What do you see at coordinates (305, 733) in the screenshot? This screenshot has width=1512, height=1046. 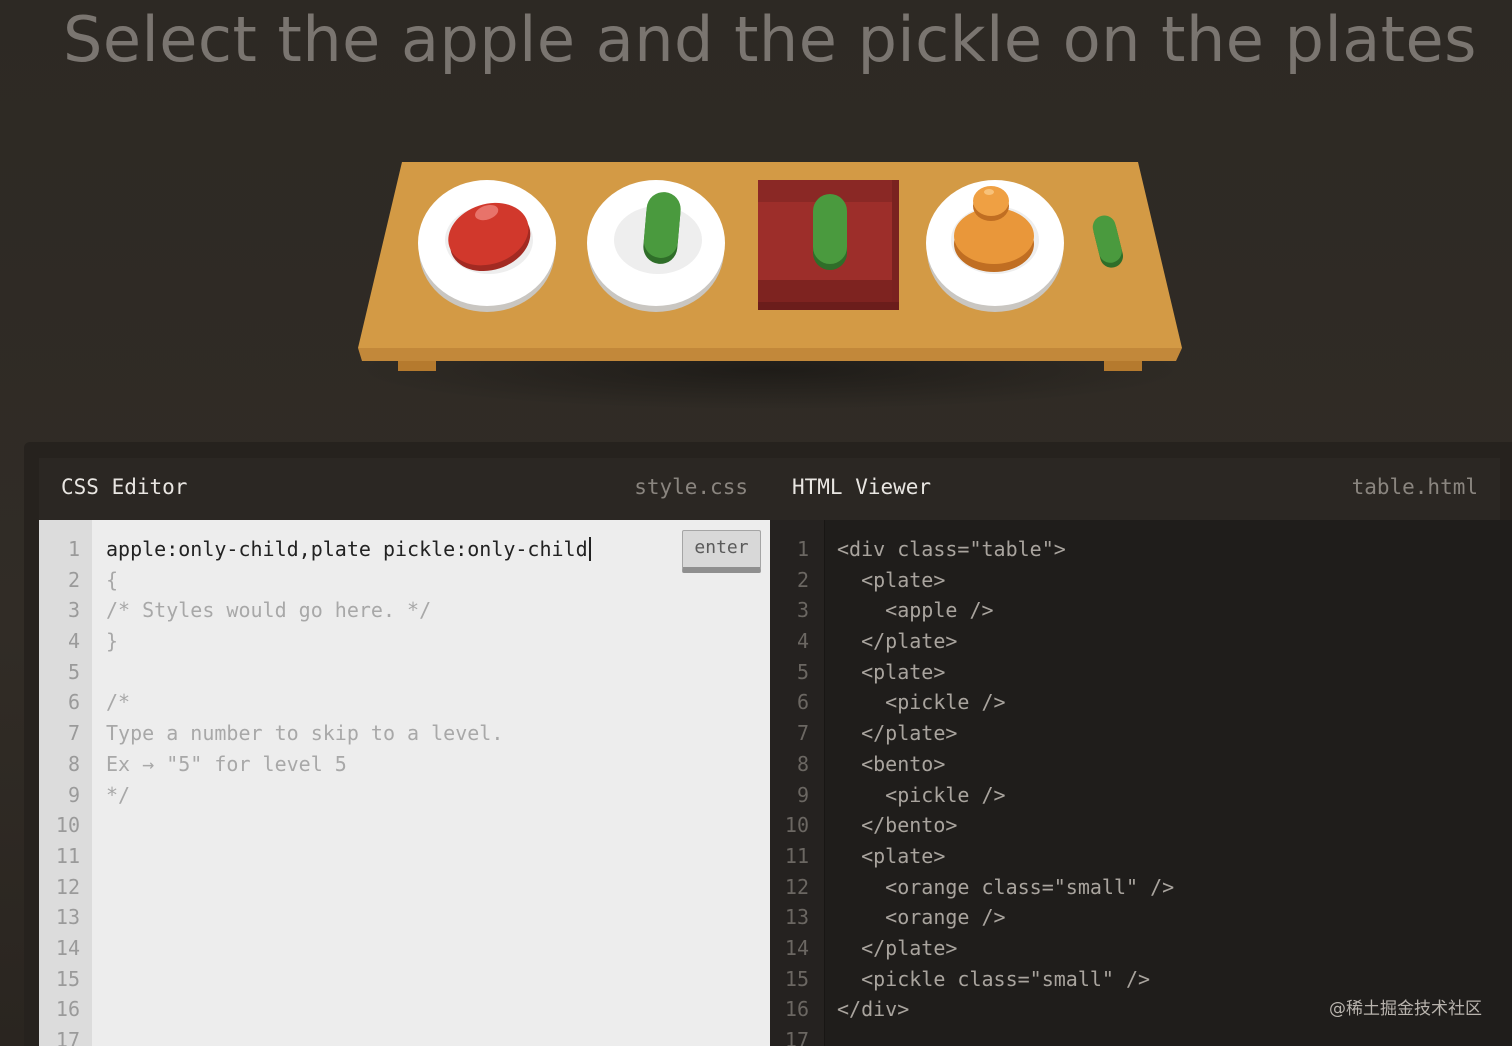 I see `code-line: Type a number to skip to a level.` at bounding box center [305, 733].